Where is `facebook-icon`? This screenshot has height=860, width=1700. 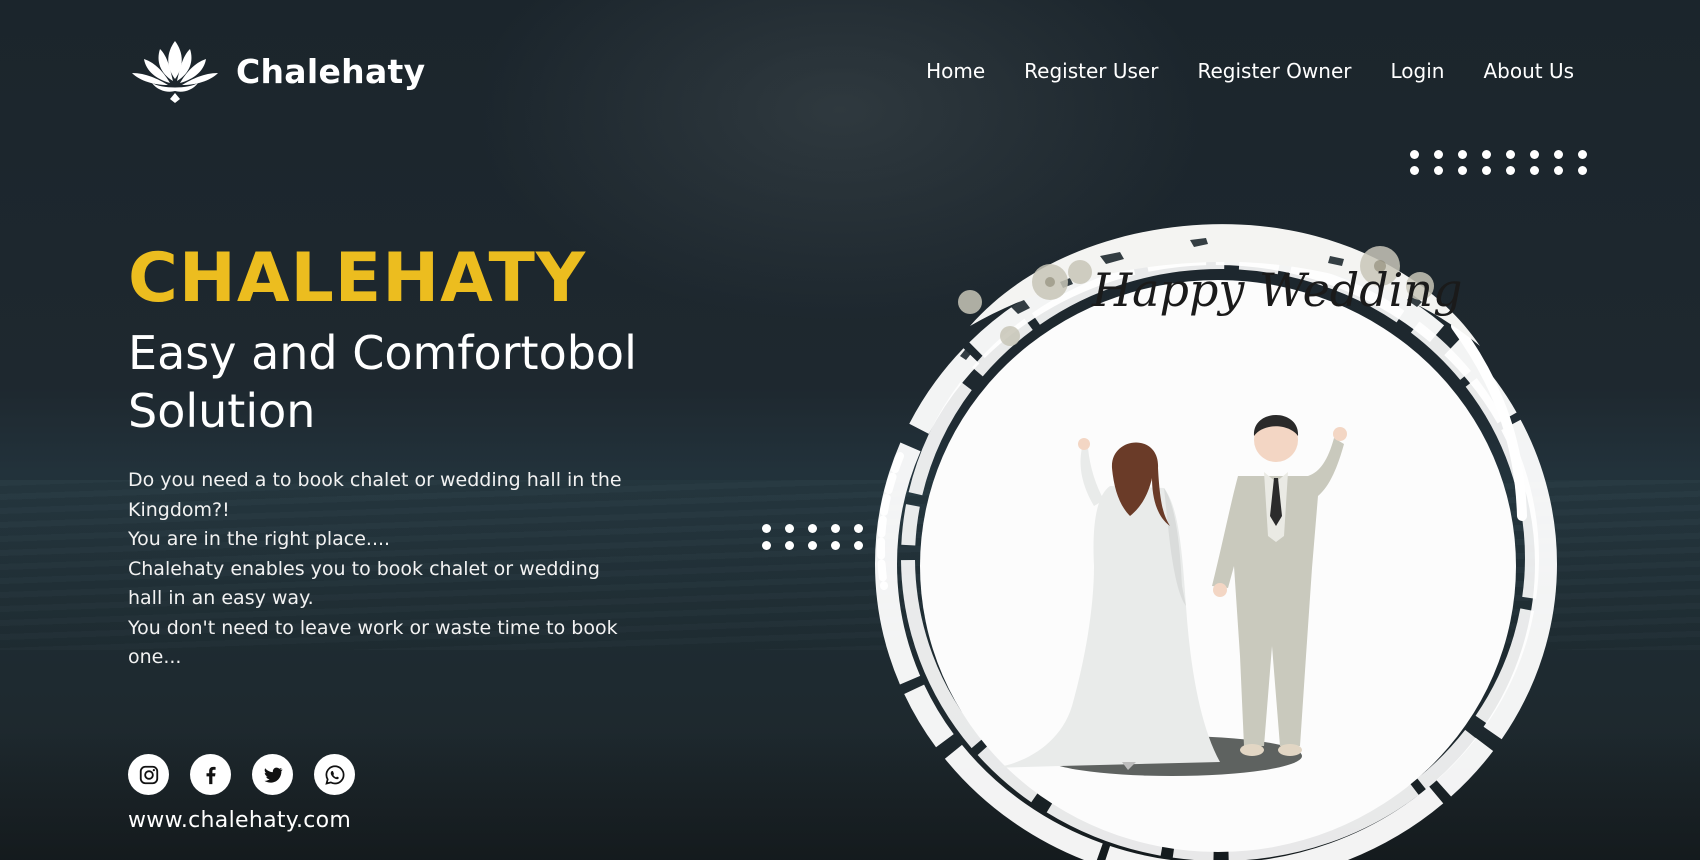 facebook-icon is located at coordinates (211, 775).